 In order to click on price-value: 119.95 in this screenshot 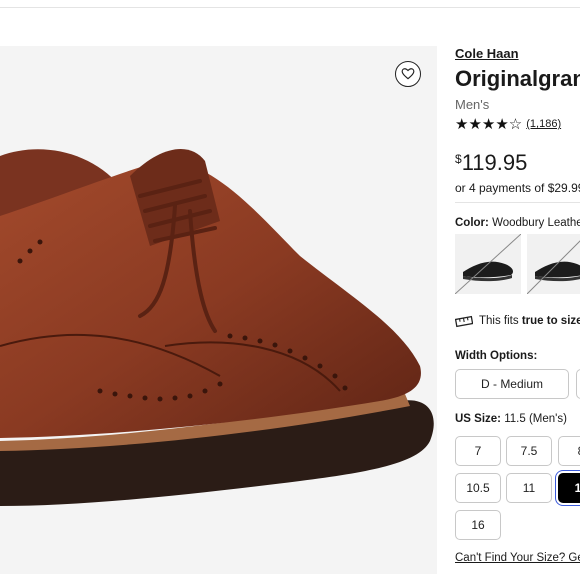, I will do `click(494, 162)`.